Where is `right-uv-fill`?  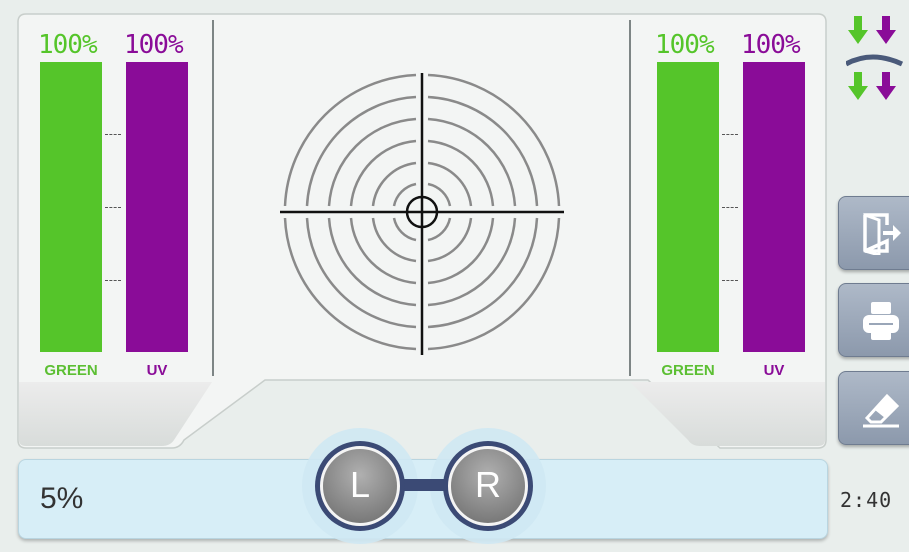
right-uv-fill is located at coordinates (774, 207).